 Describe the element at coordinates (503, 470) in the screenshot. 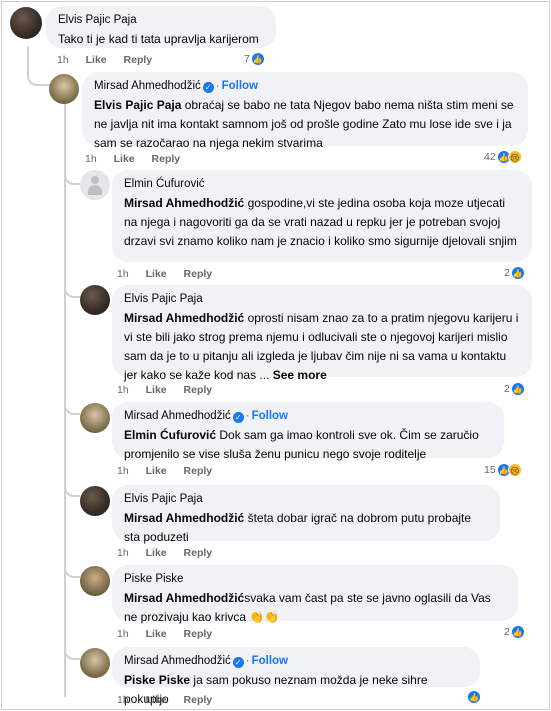

I see `reaction-count: 15 👍 😢` at that location.